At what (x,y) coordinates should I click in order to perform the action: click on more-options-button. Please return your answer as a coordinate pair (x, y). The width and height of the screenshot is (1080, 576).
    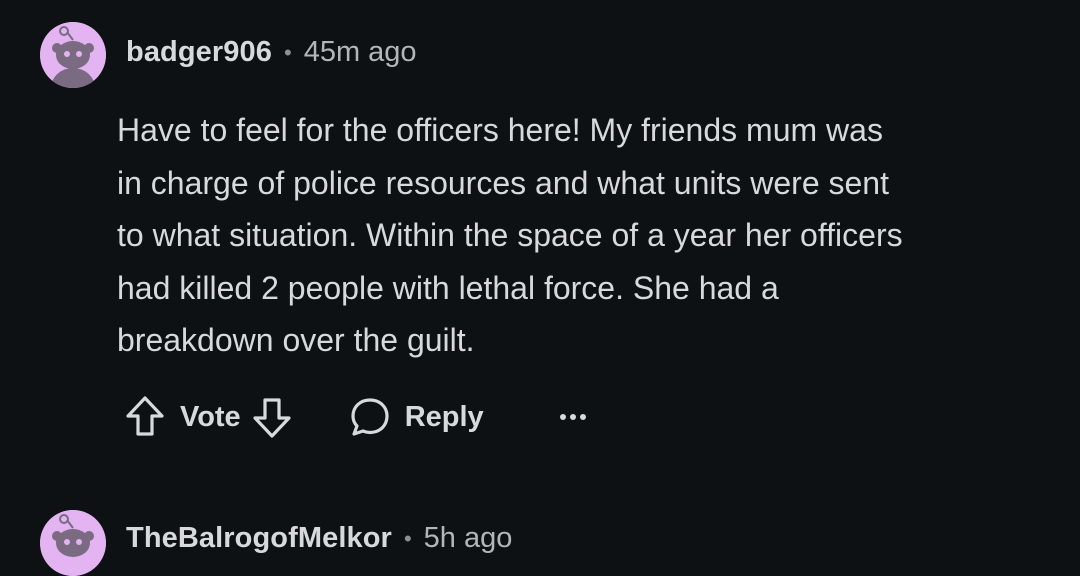
    Looking at the image, I should click on (573, 417).